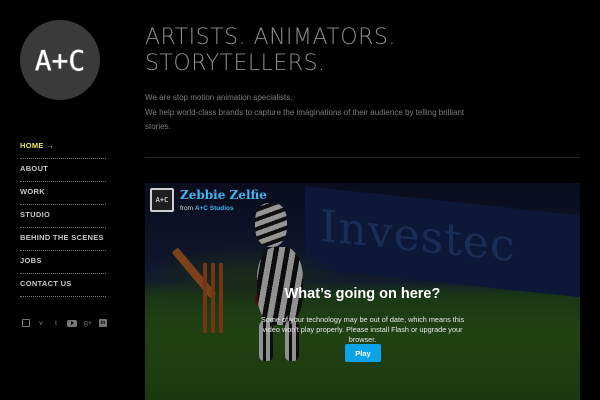  What do you see at coordinates (270, 37) in the screenshot?
I see `headline-line-1: ARTISTS. ANIMATORS.` at bounding box center [270, 37].